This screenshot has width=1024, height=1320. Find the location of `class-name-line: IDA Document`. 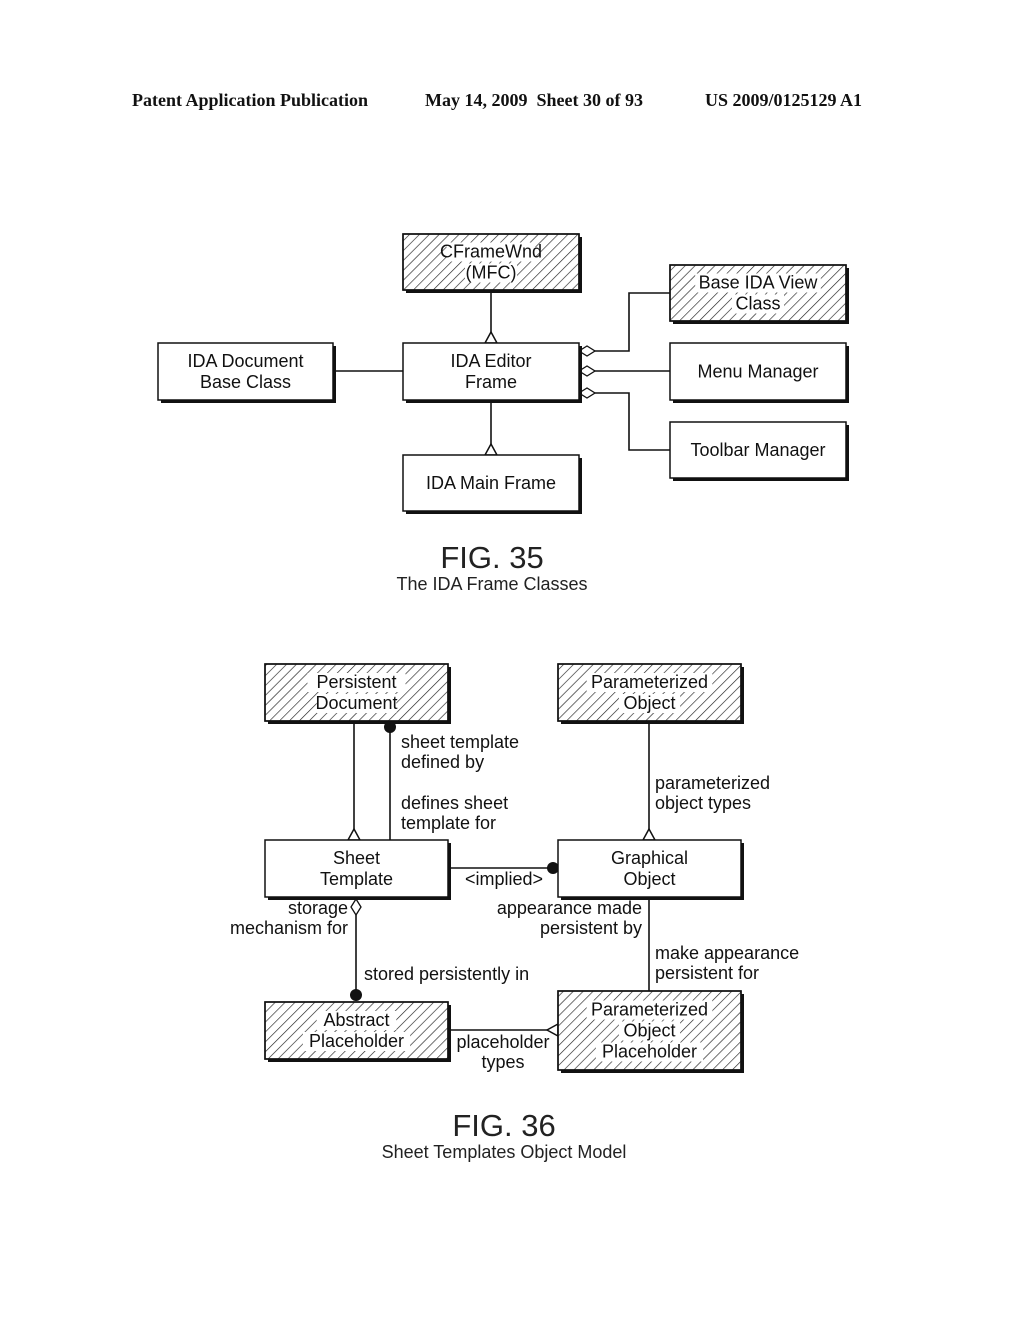

class-name-line: IDA Document is located at coordinates (245, 361).